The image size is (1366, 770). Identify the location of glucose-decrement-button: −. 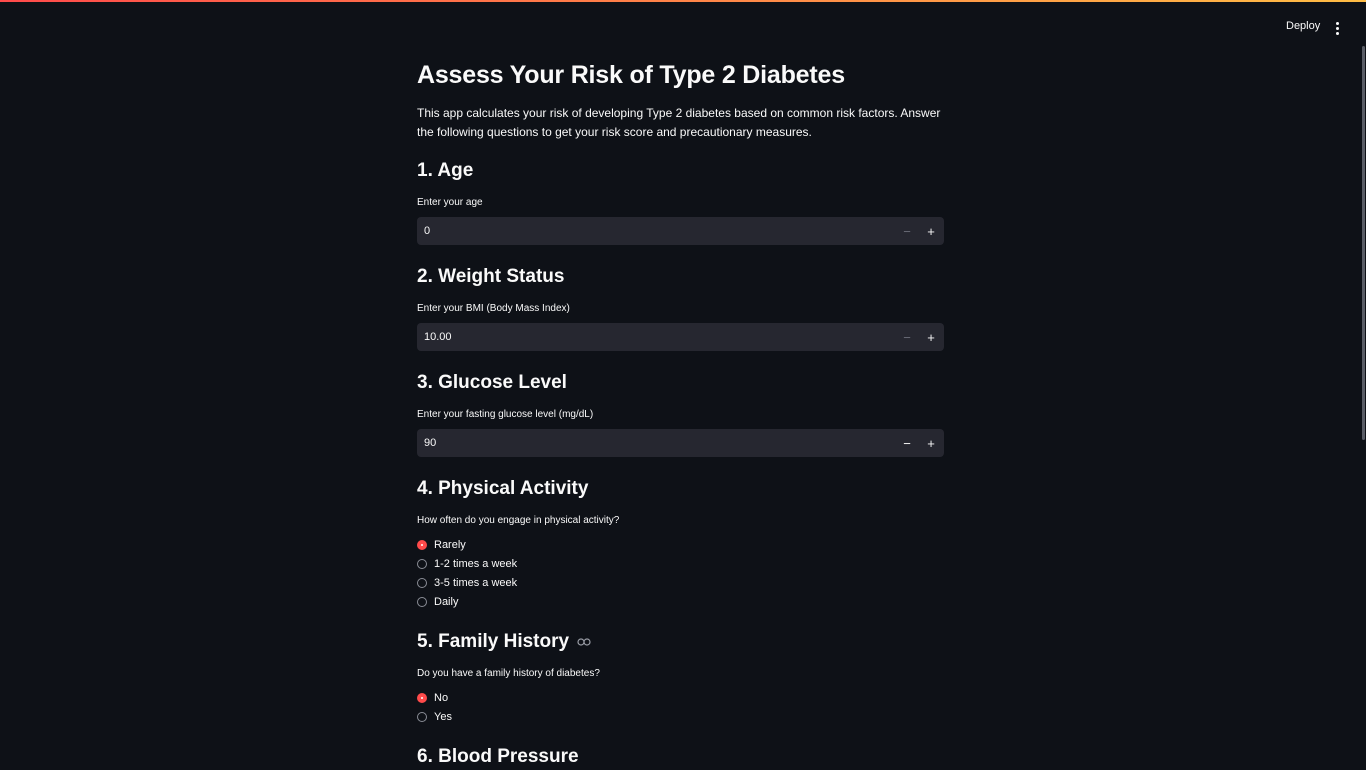
(907, 443).